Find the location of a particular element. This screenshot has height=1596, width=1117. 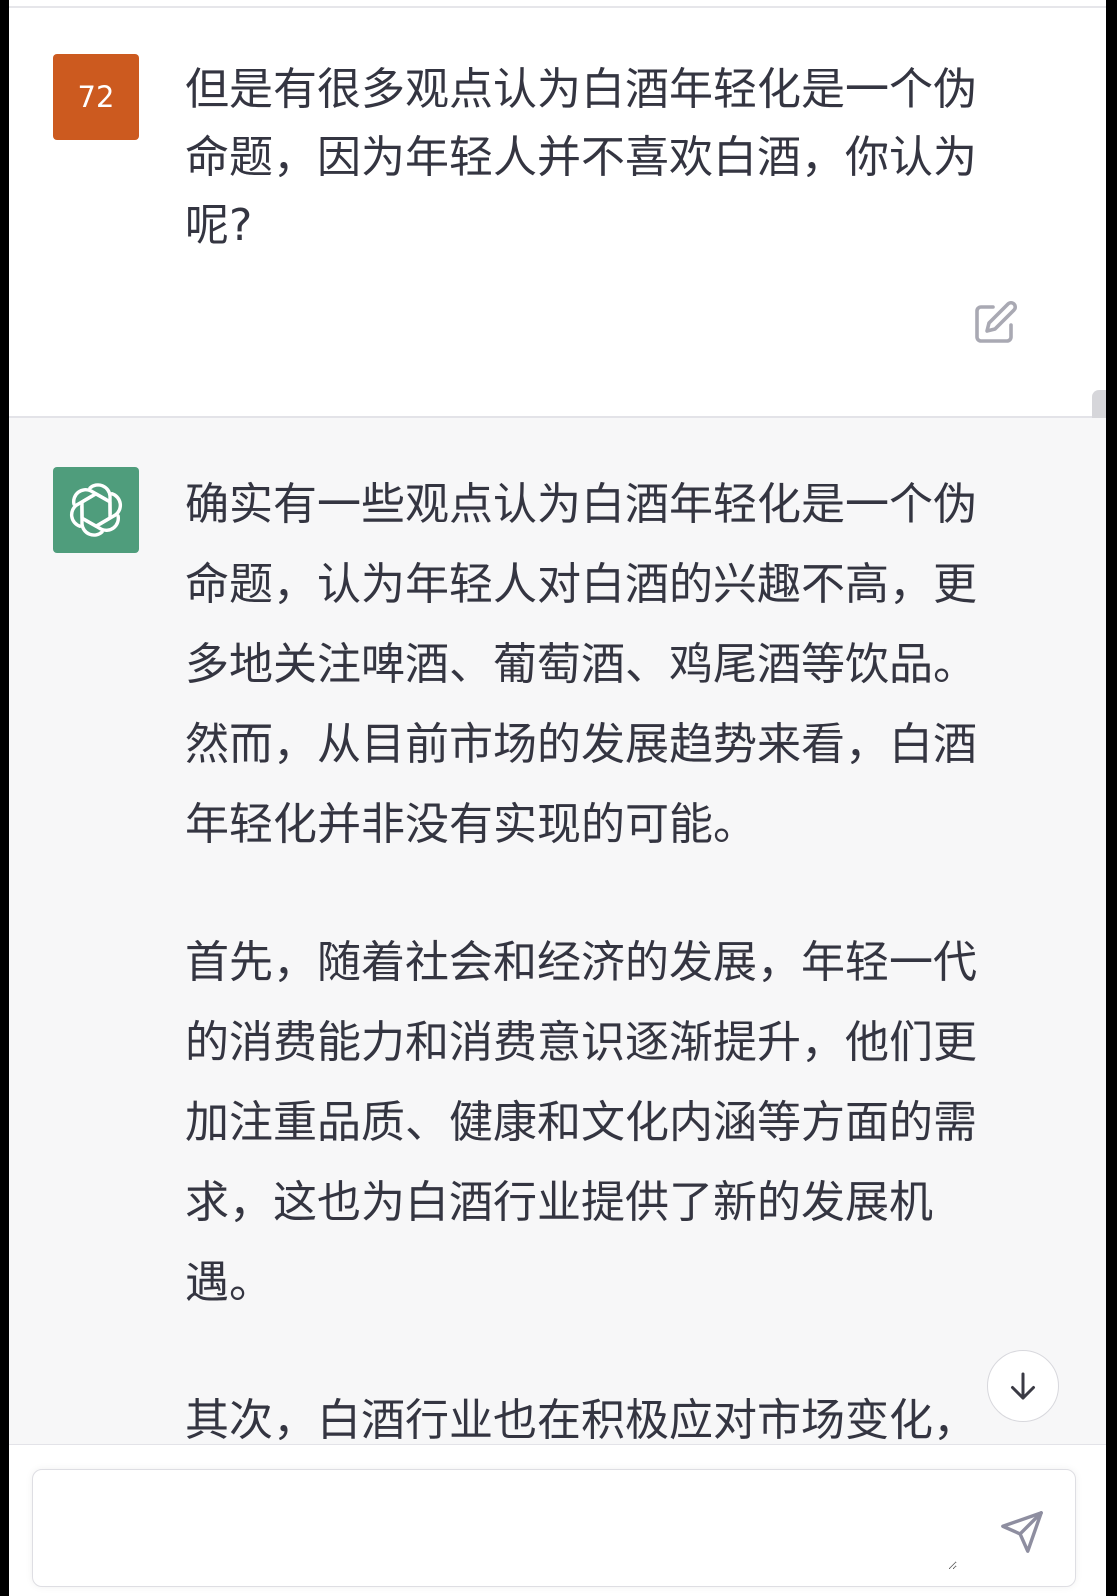

edit-icon is located at coordinates (995, 323).